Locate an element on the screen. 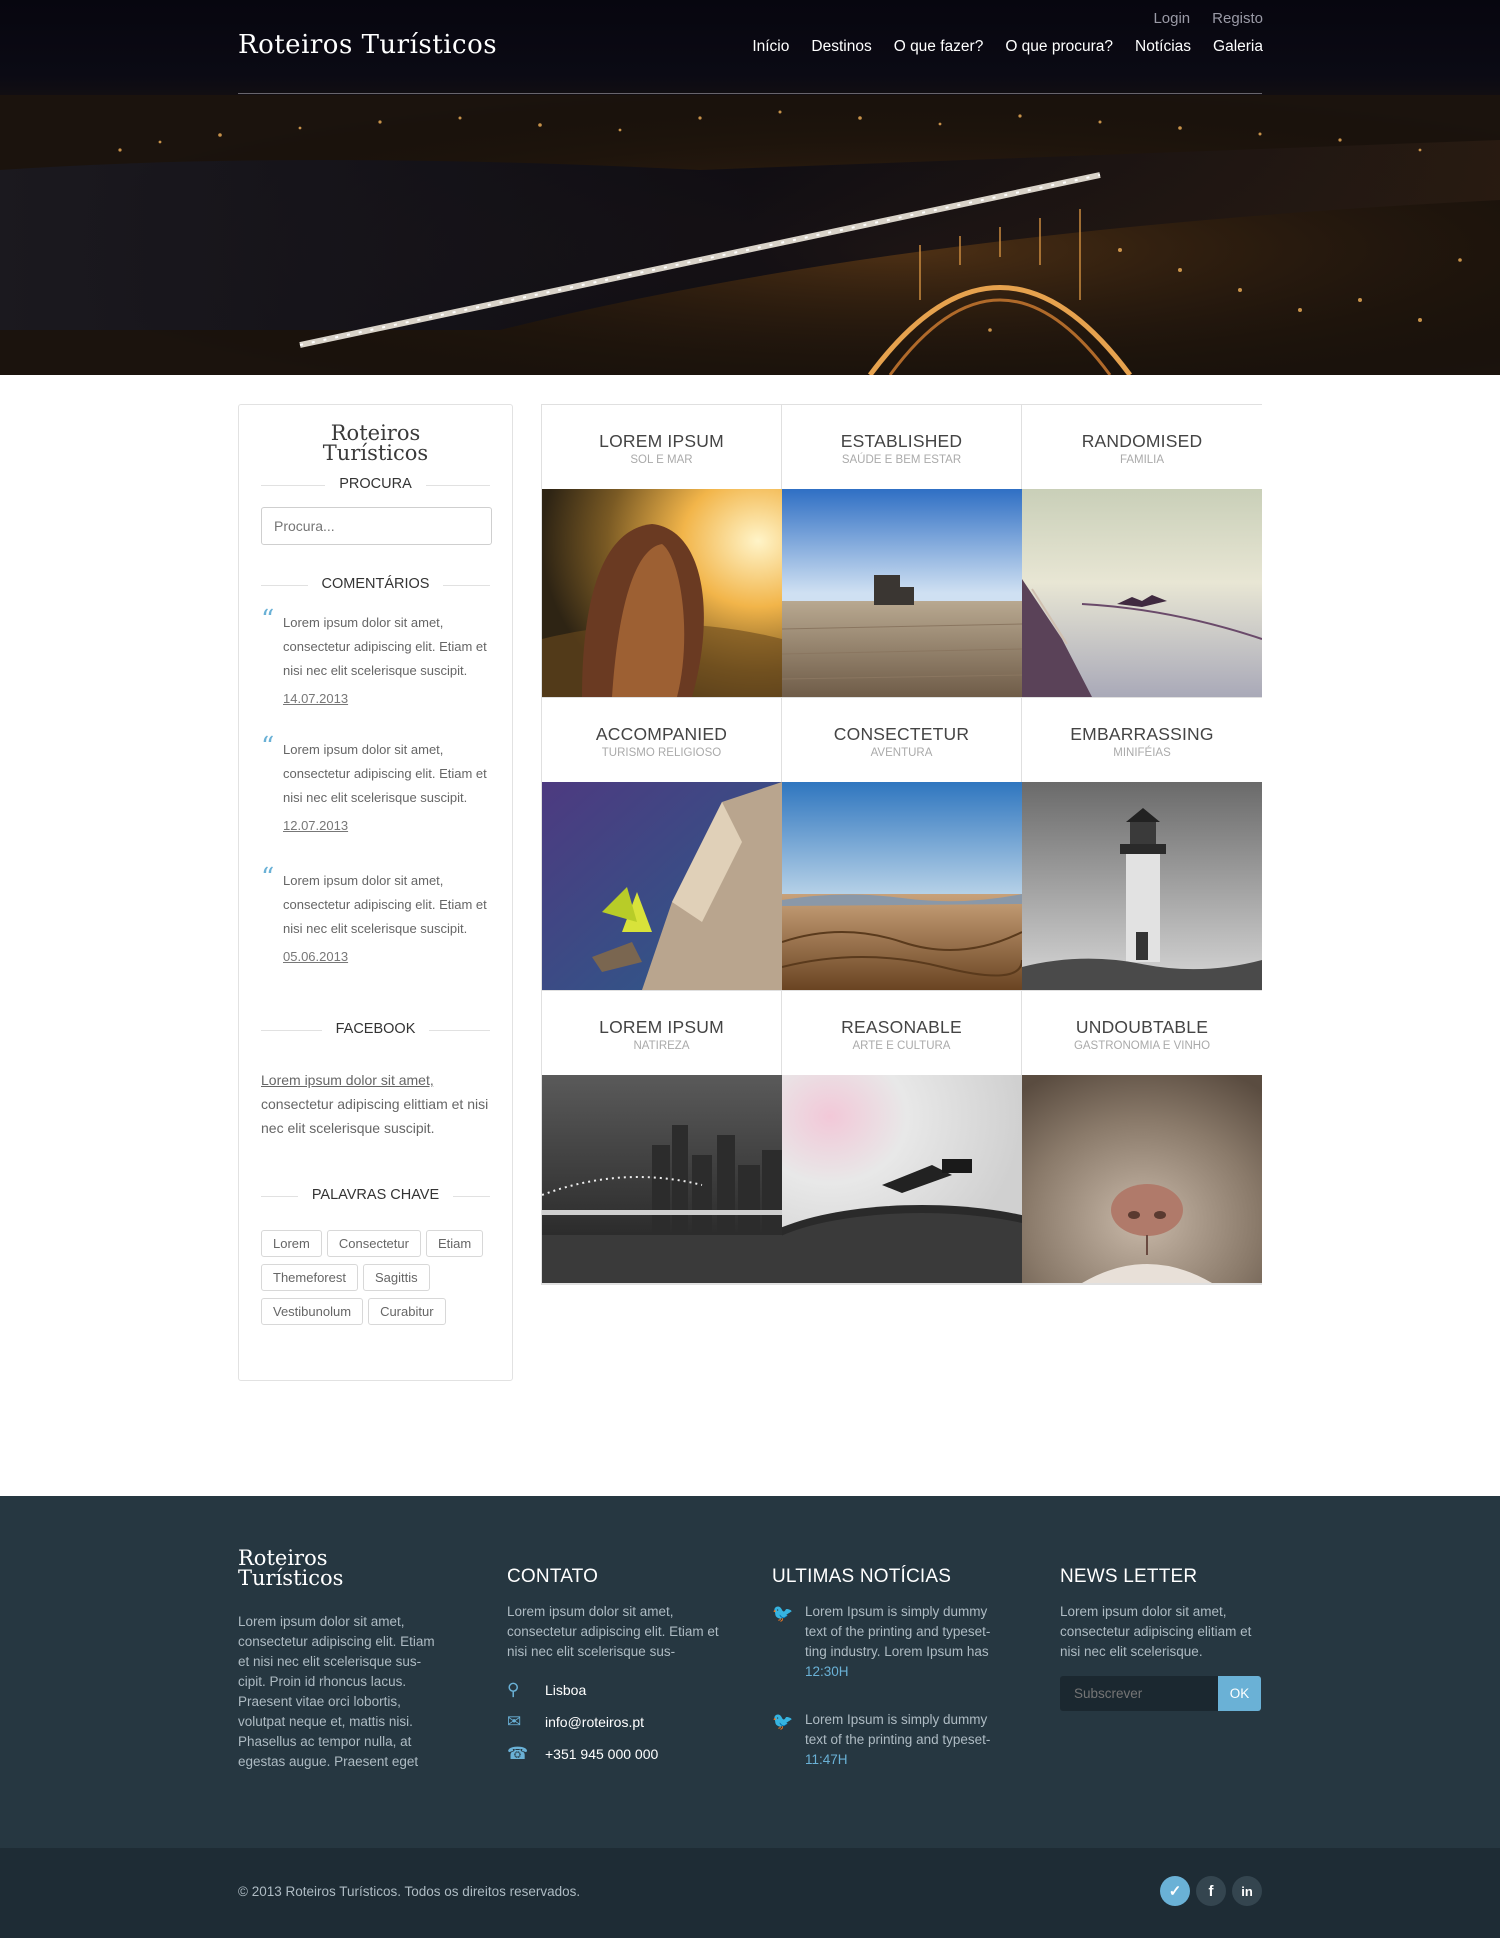 The image size is (1500, 1938). card-caption: LOREM IPSUM NATIREZA is located at coordinates (661, 1033).